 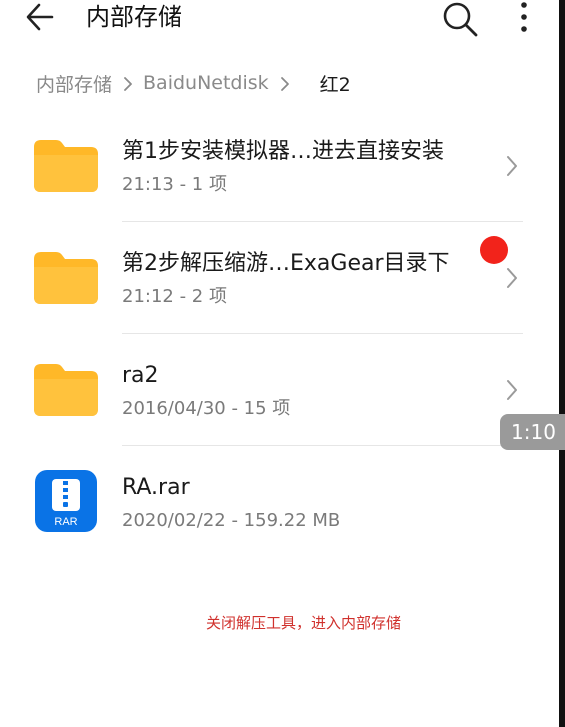 I want to click on back-arrow-icon, so click(x=40, y=17).